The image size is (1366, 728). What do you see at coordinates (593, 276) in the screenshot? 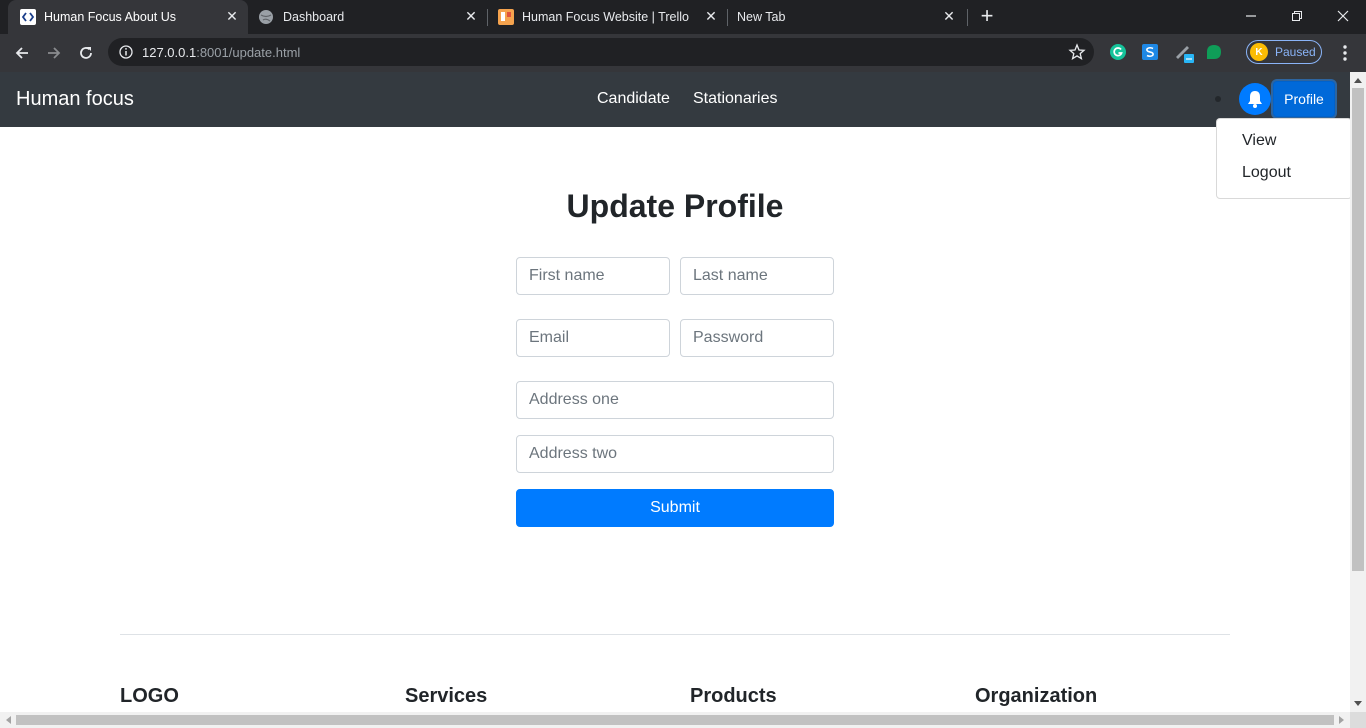
I see `first-name-input` at bounding box center [593, 276].